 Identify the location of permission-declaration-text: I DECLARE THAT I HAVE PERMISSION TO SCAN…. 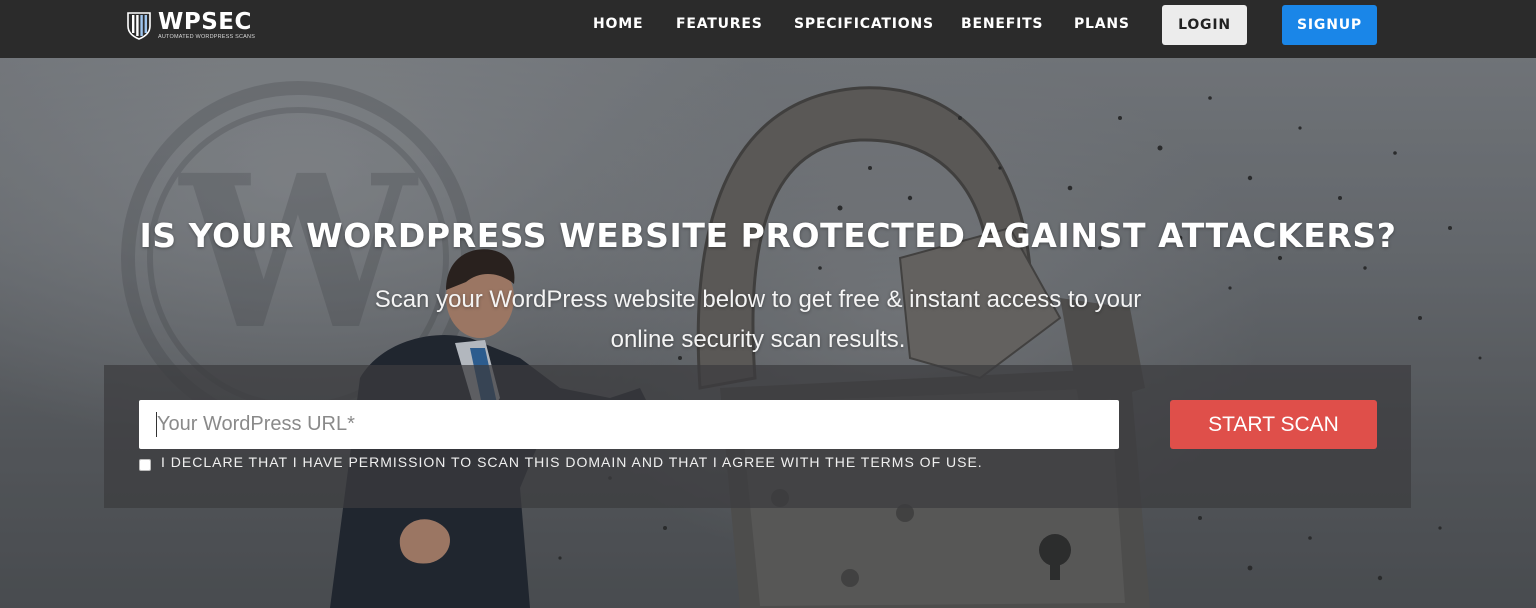
(572, 462).